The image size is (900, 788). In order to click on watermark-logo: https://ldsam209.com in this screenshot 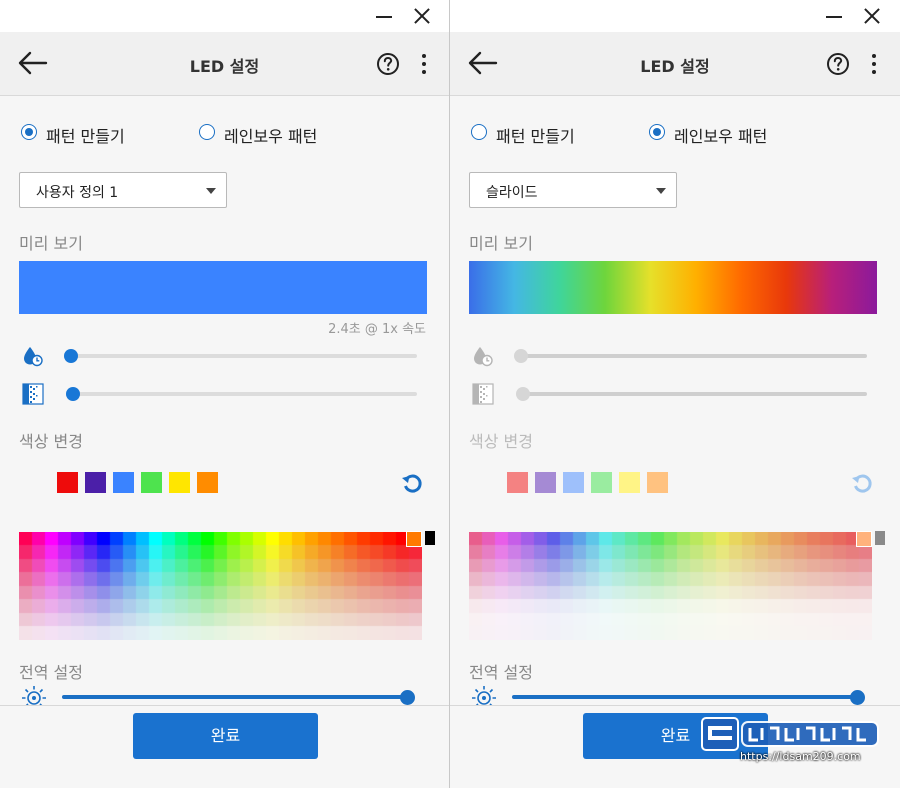, I will do `click(791, 741)`.